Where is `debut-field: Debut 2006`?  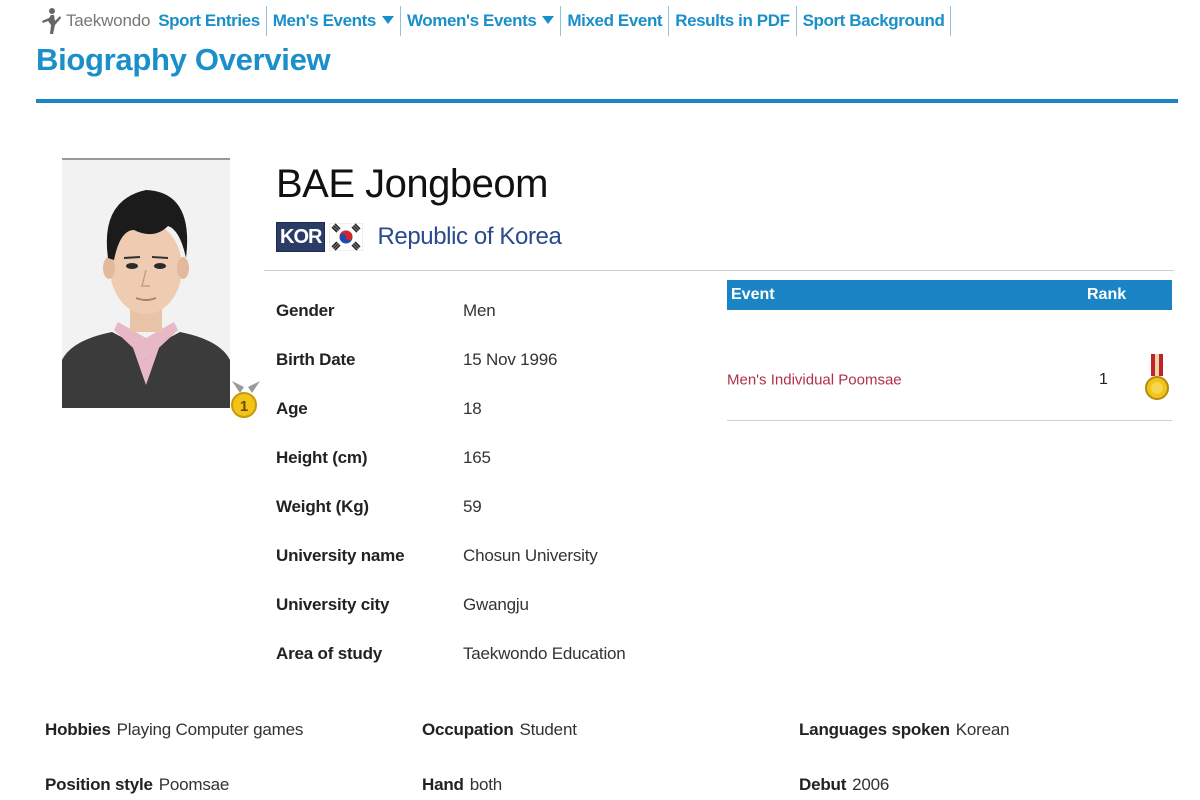
debut-field: Debut 2006 is located at coordinates (844, 785).